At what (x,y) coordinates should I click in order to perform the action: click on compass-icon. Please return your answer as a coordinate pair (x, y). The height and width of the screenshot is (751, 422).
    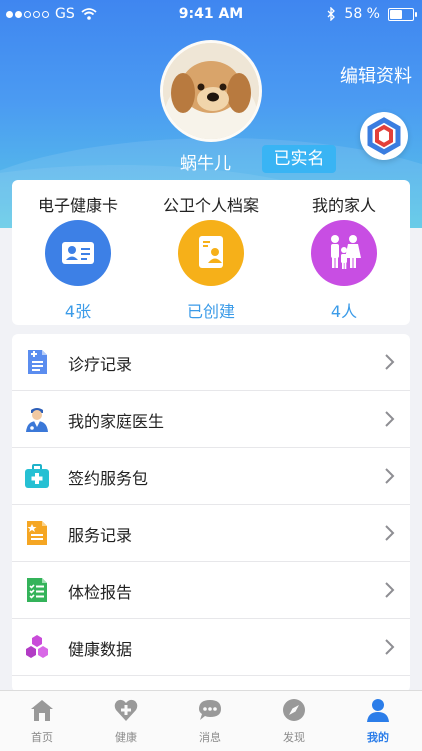
    Looking at the image, I should click on (294, 710).